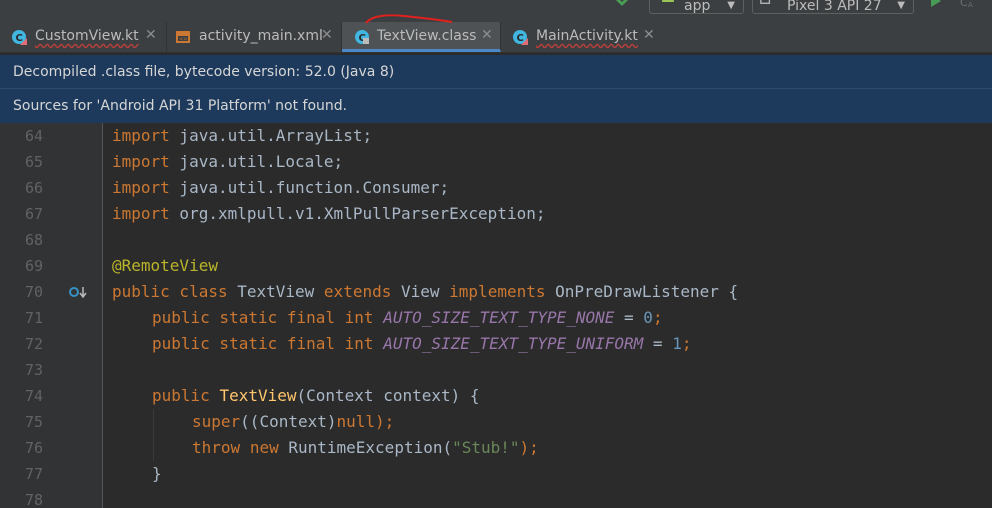 Image resolution: width=992 pixels, height=508 pixels. I want to click on code-line: 75 super((Context)null);, so click(496, 422).